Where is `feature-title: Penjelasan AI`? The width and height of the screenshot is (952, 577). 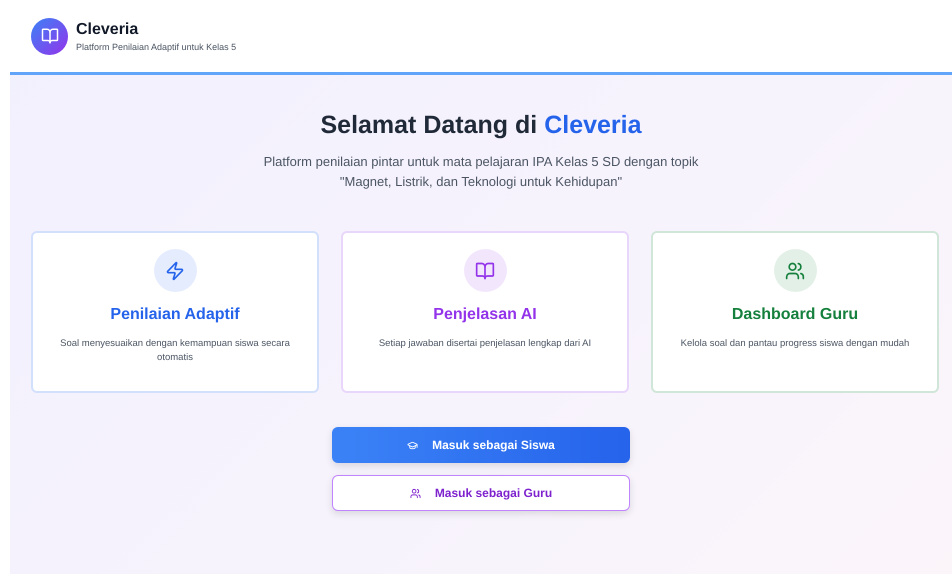
feature-title: Penjelasan AI is located at coordinates (485, 315).